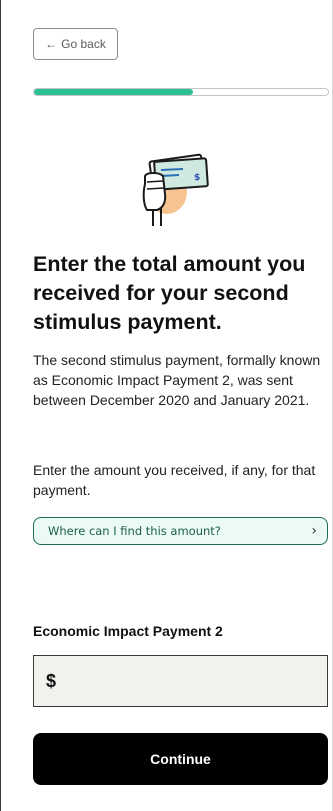 The image size is (333, 811). What do you see at coordinates (51, 44) in the screenshot?
I see `arrow-left-icon: ←` at bounding box center [51, 44].